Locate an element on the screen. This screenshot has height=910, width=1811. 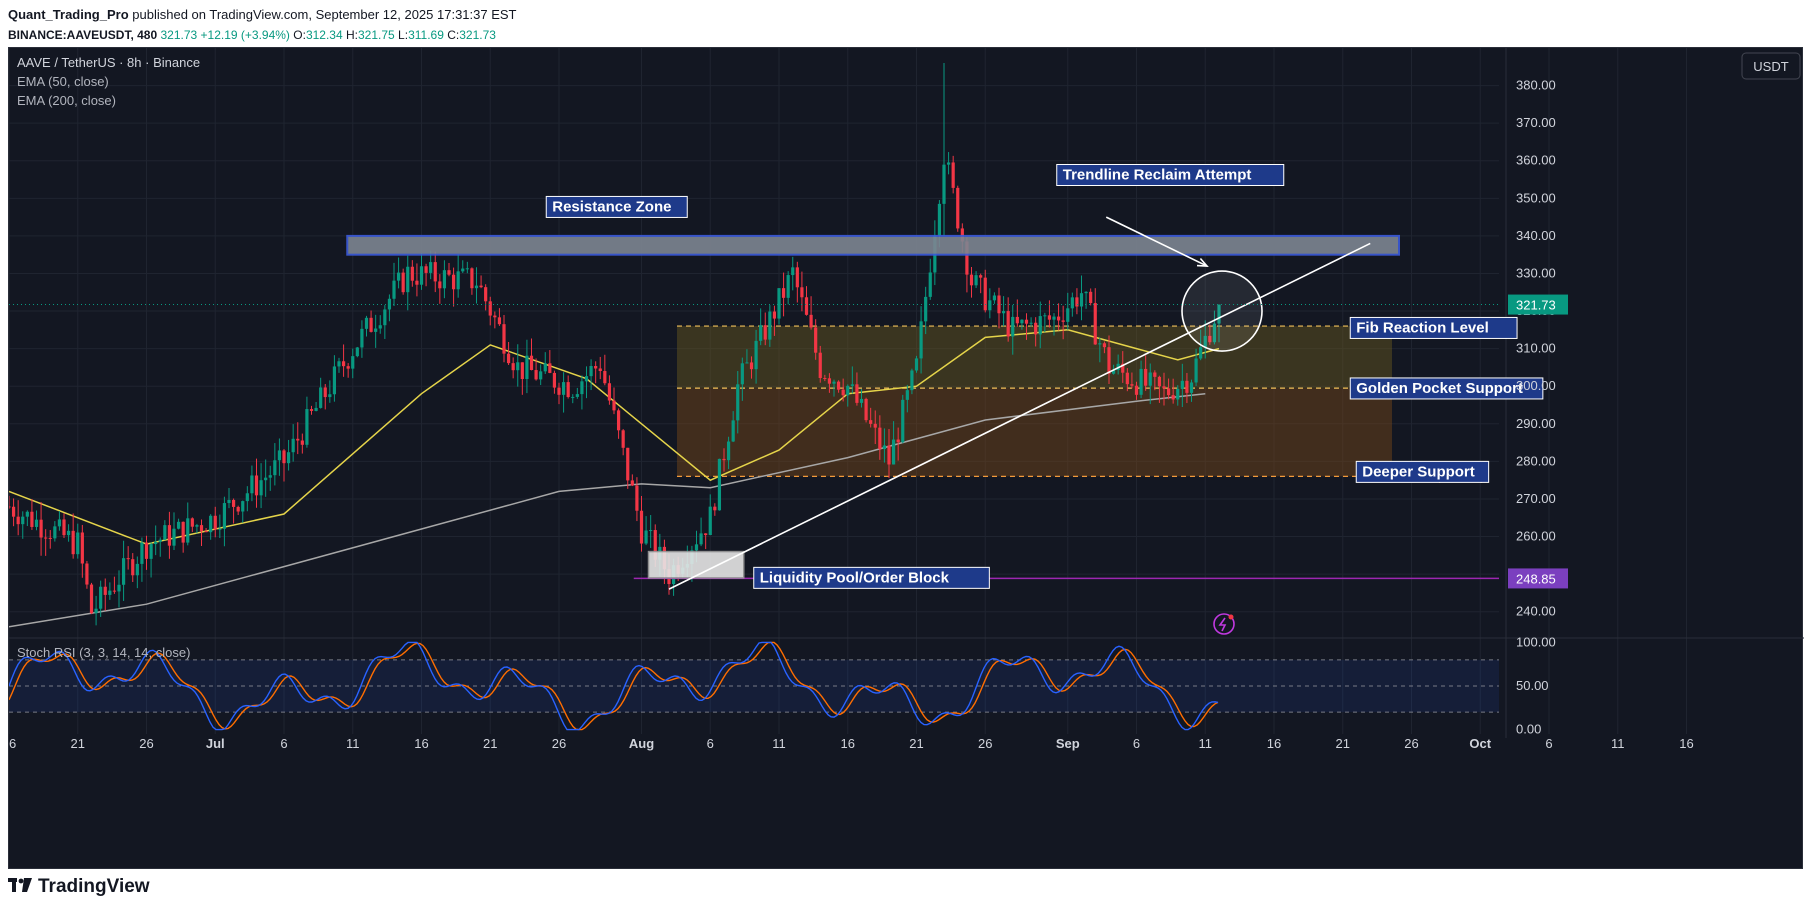
time-tick-label: 11 is located at coordinates (779, 743).